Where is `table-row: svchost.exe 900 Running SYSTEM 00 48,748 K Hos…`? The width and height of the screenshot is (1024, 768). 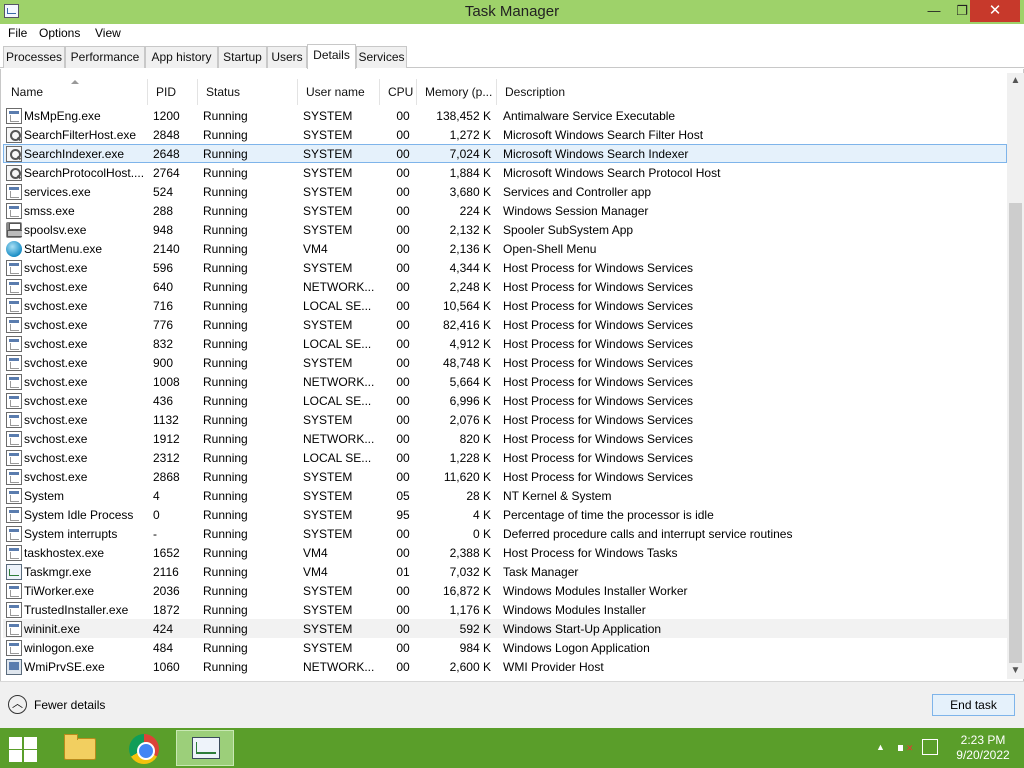
table-row: svchost.exe 900 Running SYSTEM 00 48,748 K Hos… is located at coordinates (505, 362).